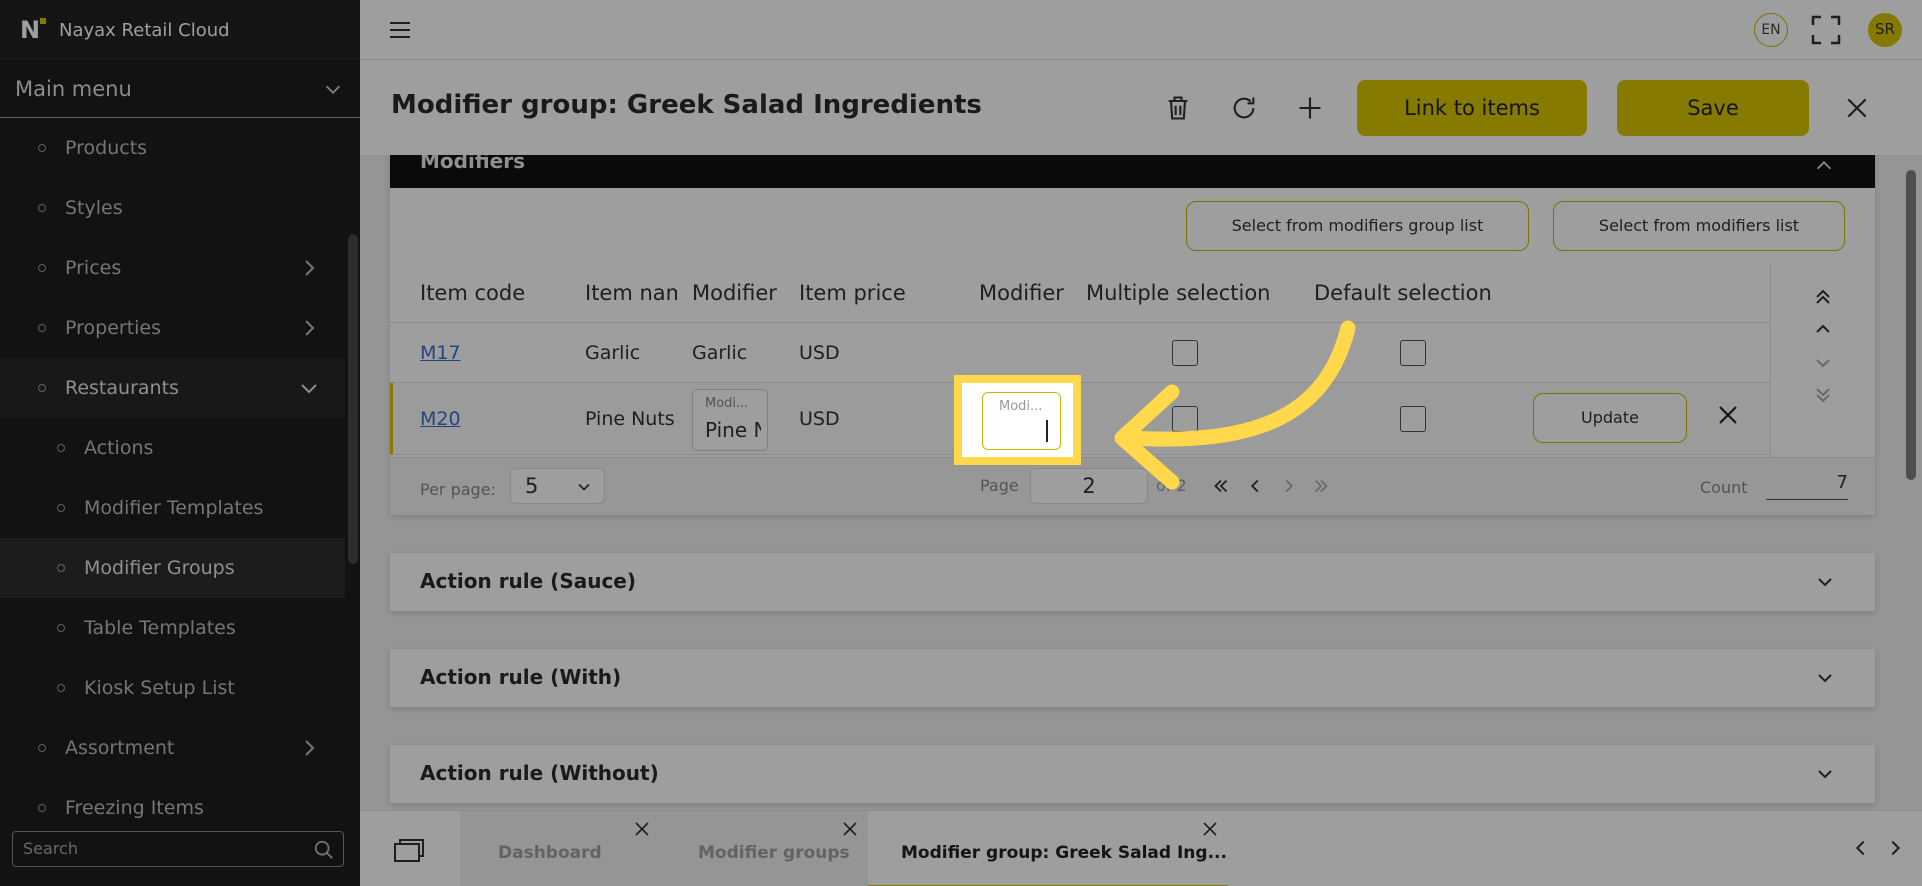 The image size is (1922, 886). I want to click on sidebar-item-assortment: Assortment, so click(172, 748).